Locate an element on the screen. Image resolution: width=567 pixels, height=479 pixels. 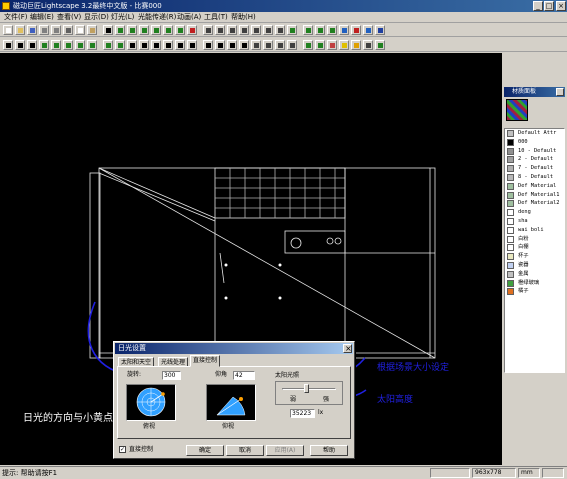
process-reset-button is located at coordinates (368, 30).